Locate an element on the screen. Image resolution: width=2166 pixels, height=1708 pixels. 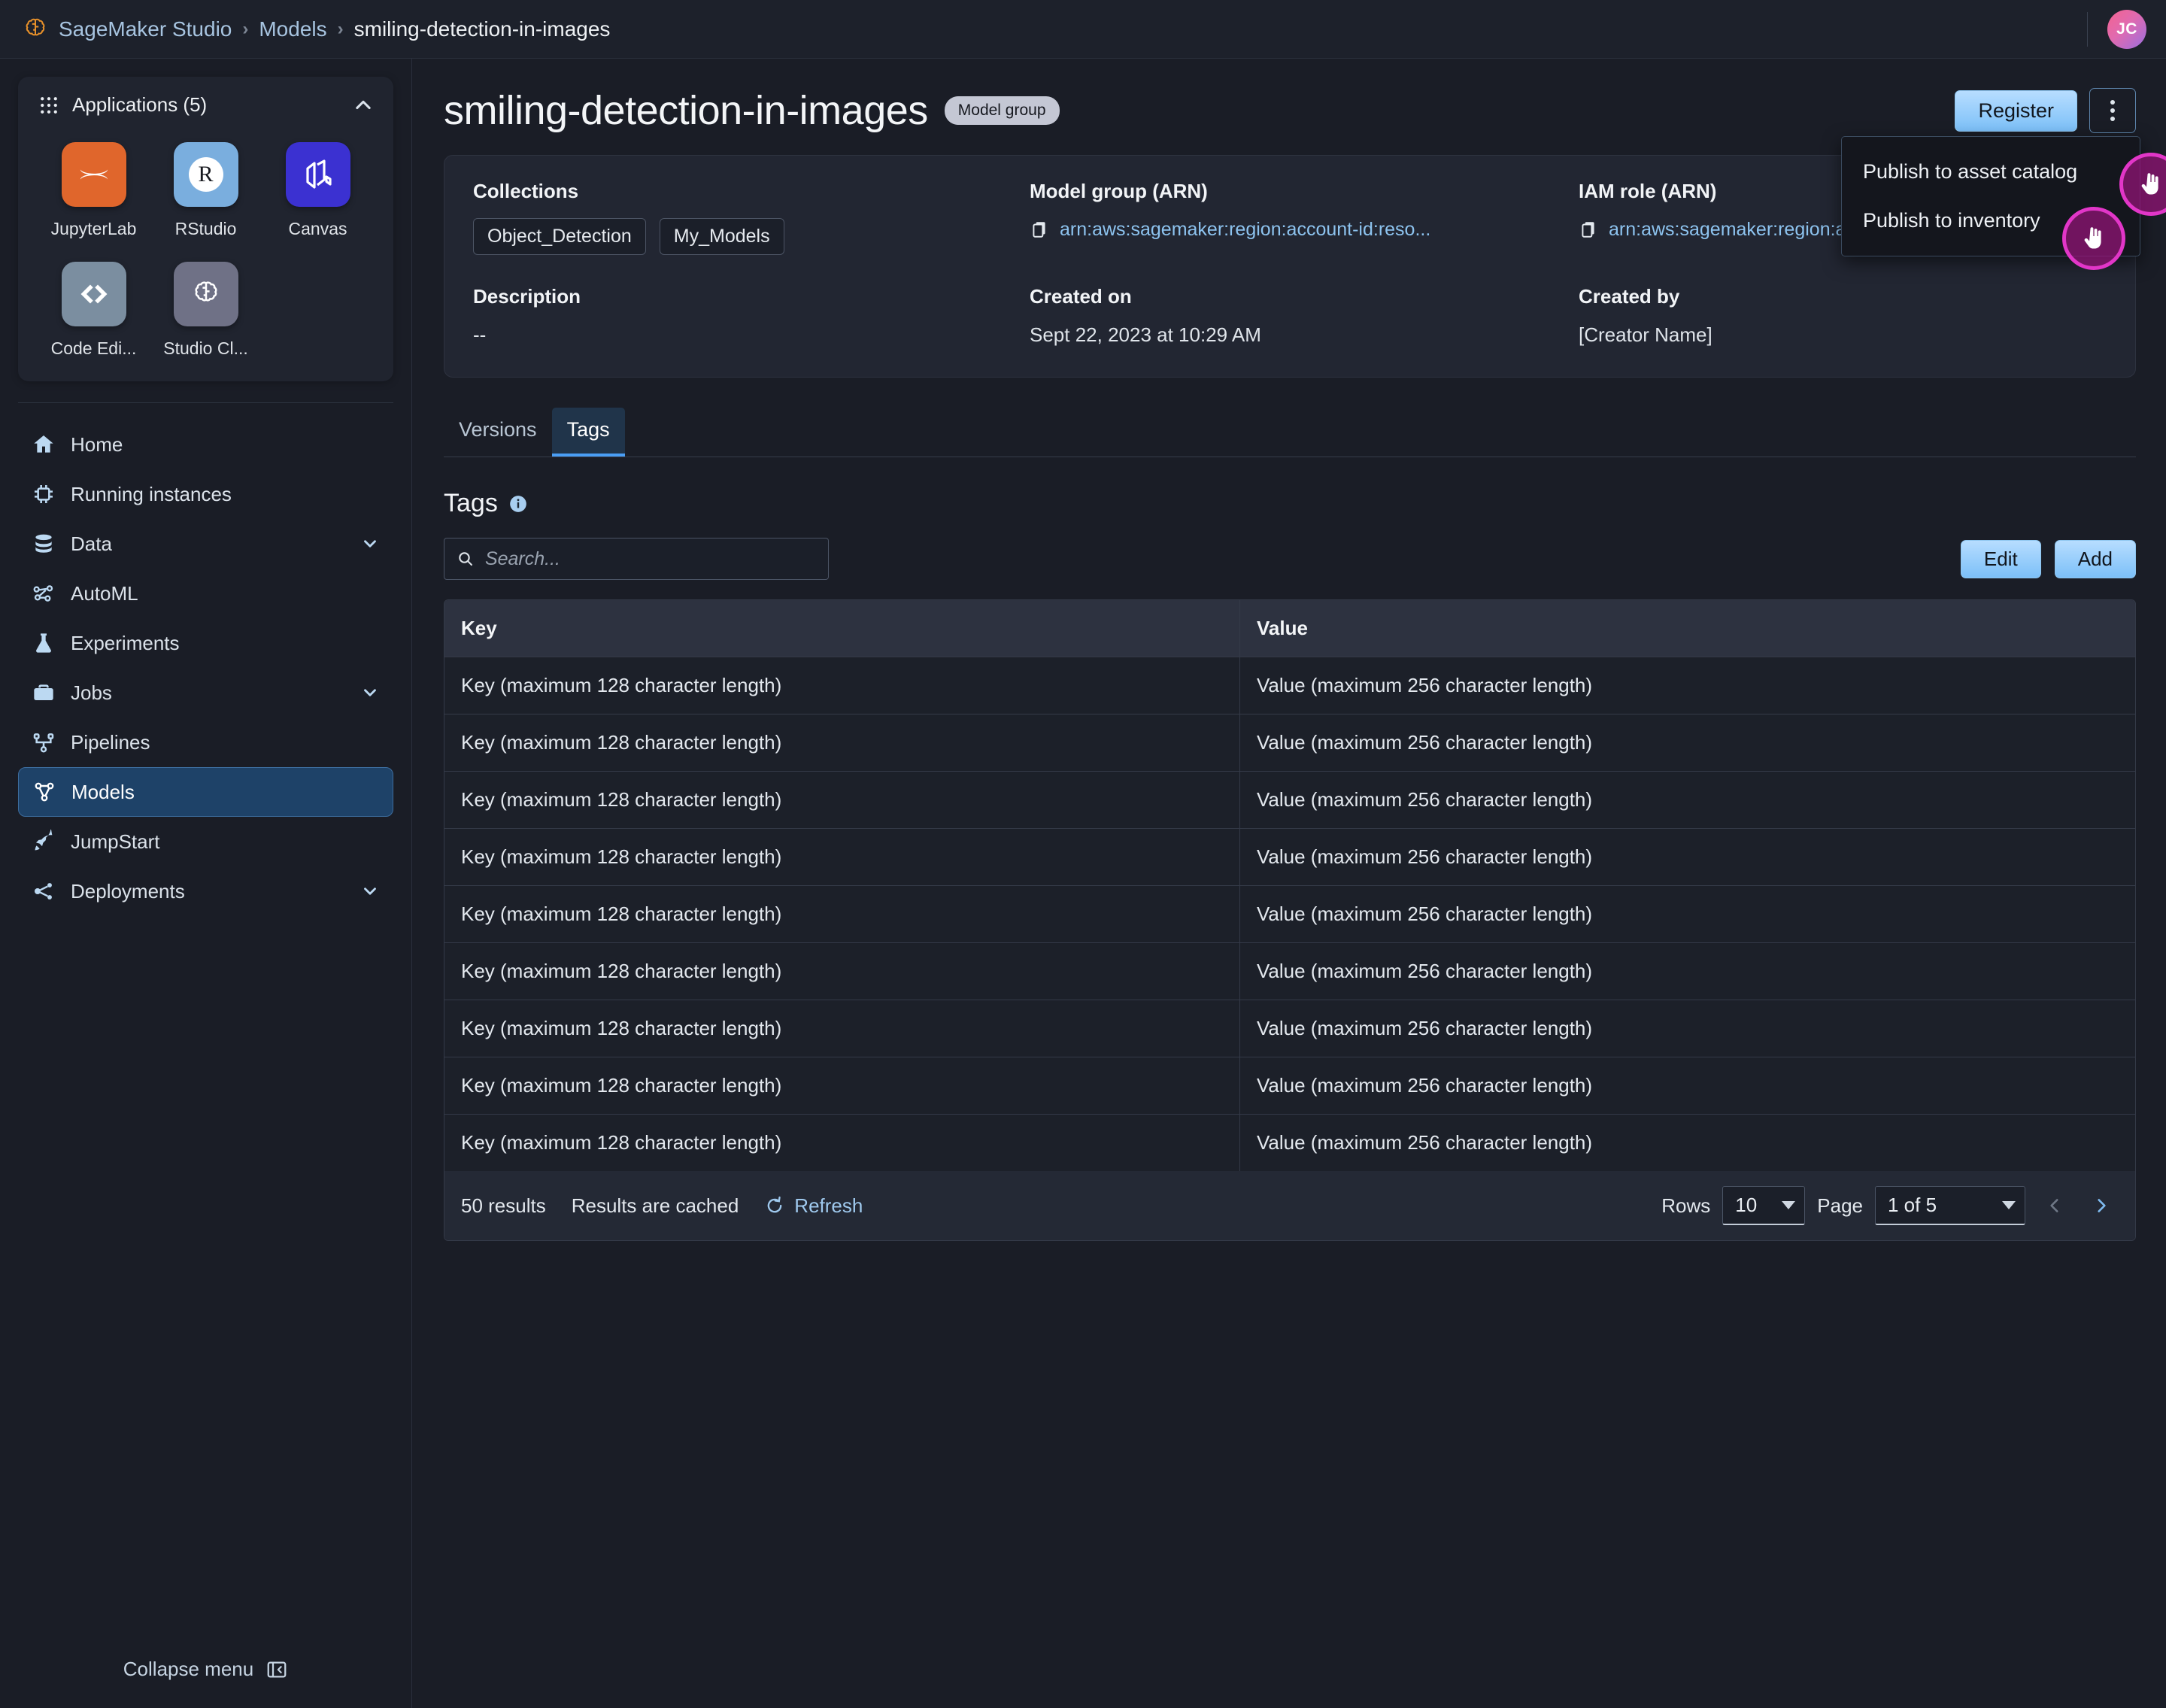
sidebar-item-data: Data is located at coordinates (205, 544).